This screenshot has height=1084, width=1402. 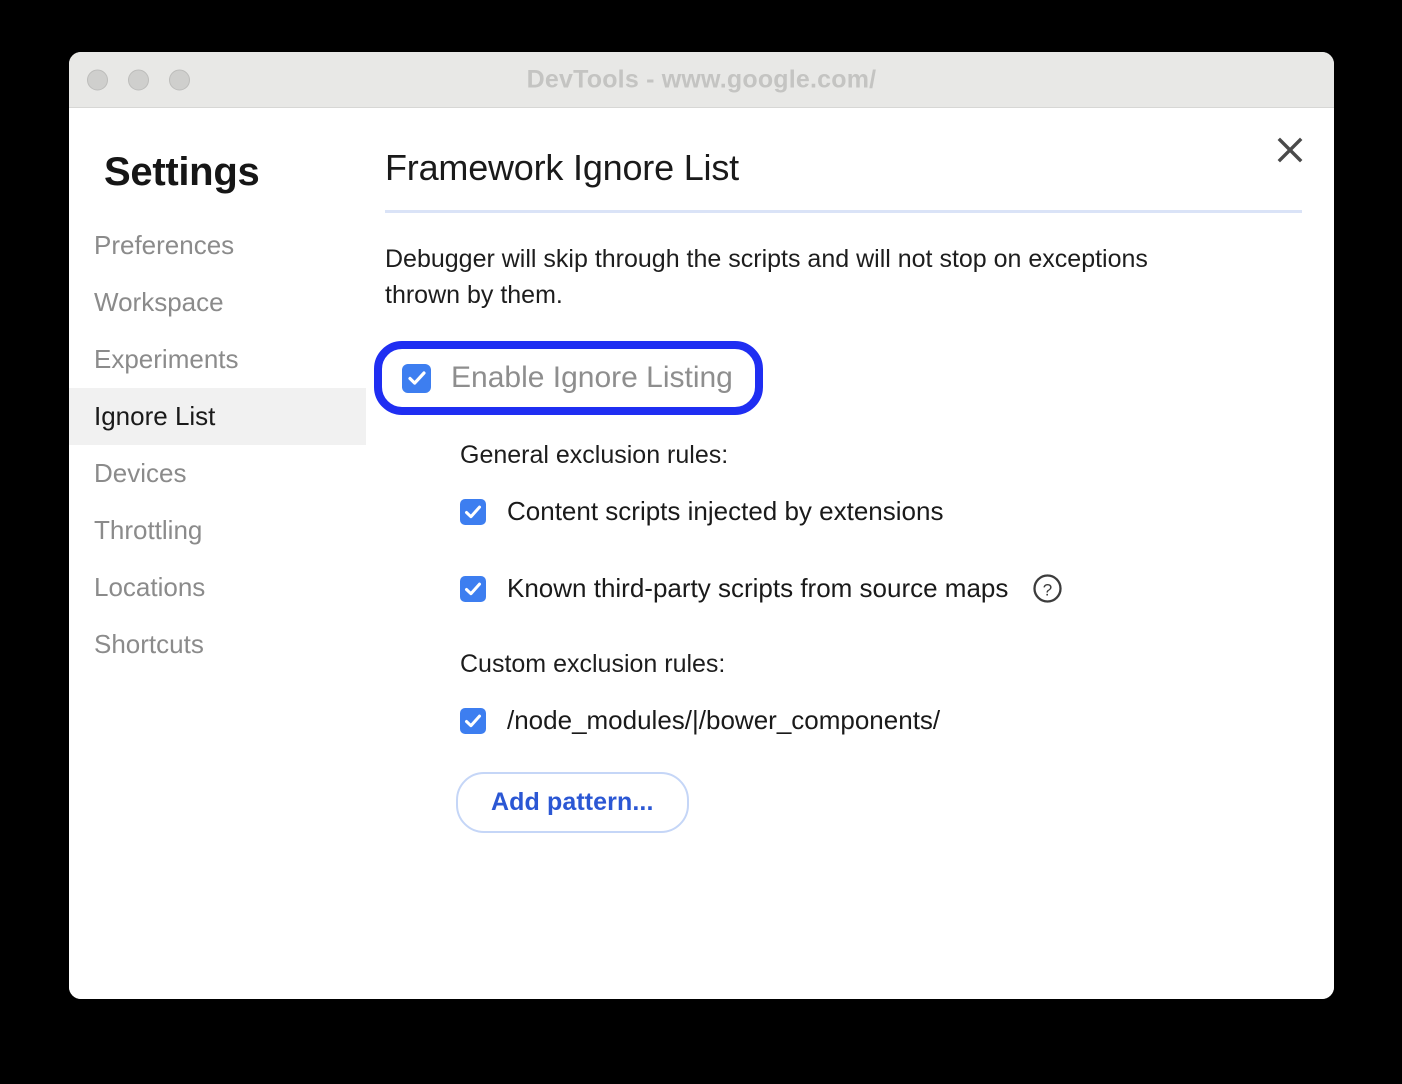 I want to click on sidebar-item-devices: Devices, so click(x=217, y=473).